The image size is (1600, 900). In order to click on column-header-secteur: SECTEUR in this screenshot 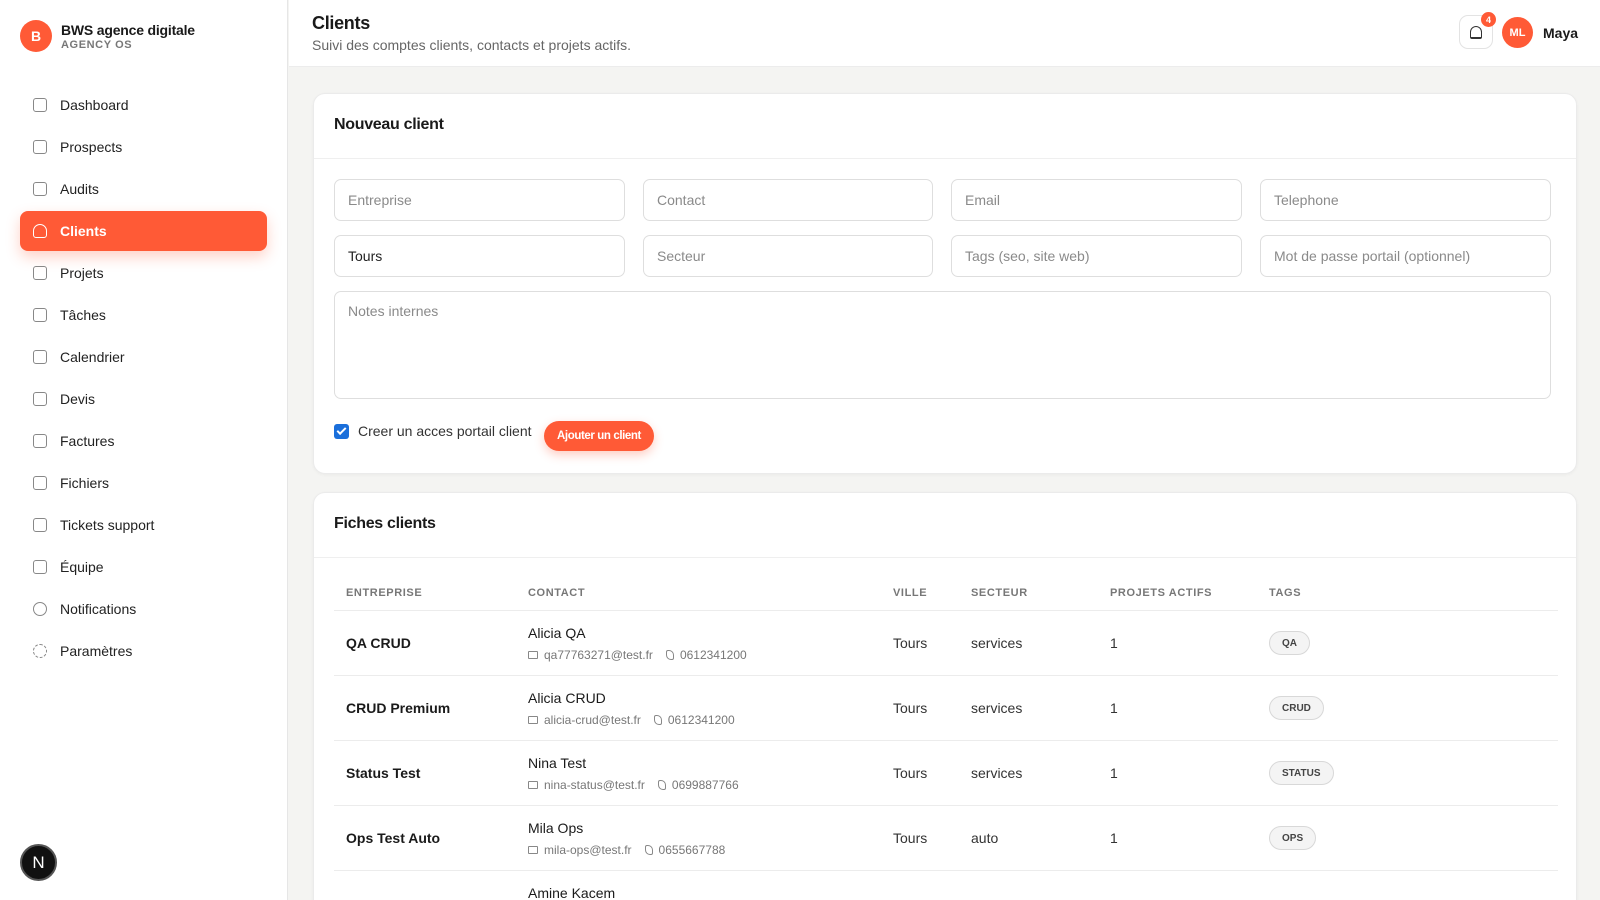, I will do `click(999, 593)`.